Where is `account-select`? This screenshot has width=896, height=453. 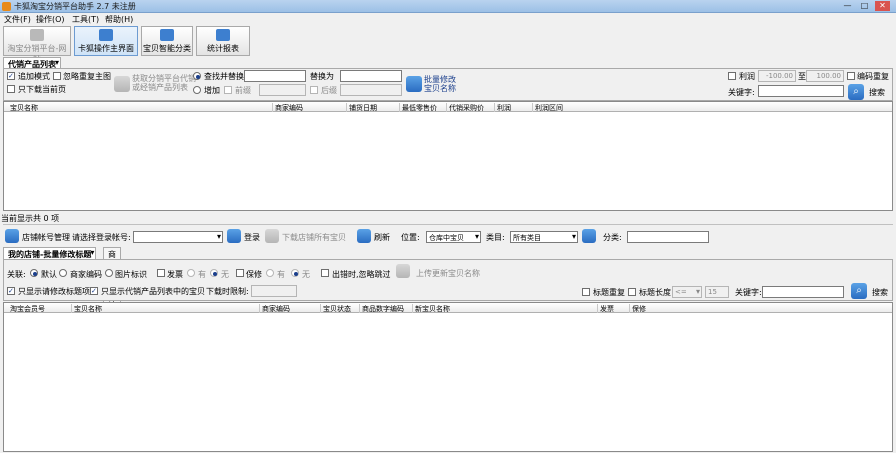
account-select is located at coordinates (178, 237).